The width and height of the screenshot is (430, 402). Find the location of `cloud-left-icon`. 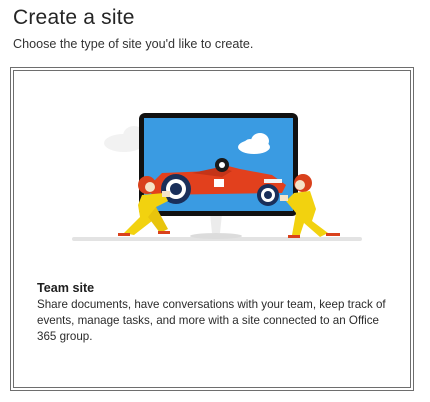

cloud-left-icon is located at coordinates (124, 139).